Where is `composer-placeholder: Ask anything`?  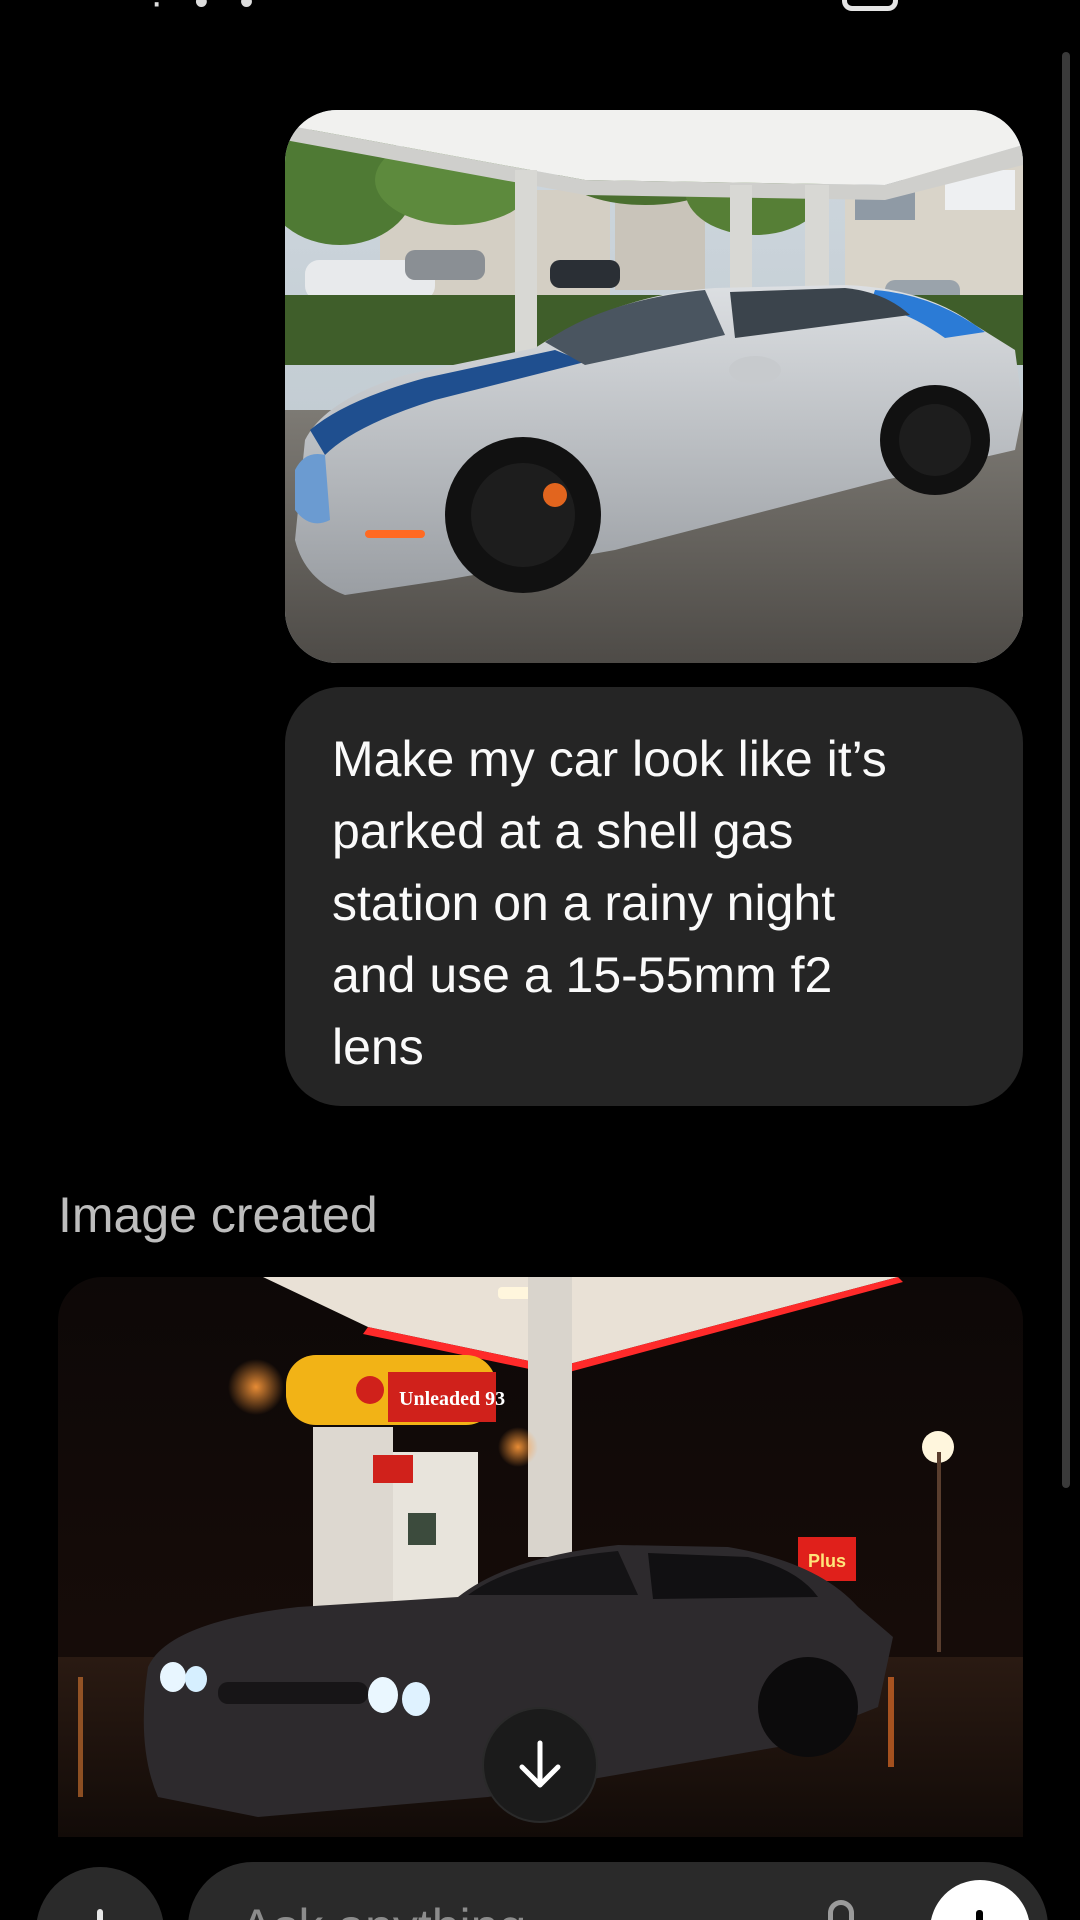
composer-placeholder: Ask anything is located at coordinates (383, 1909).